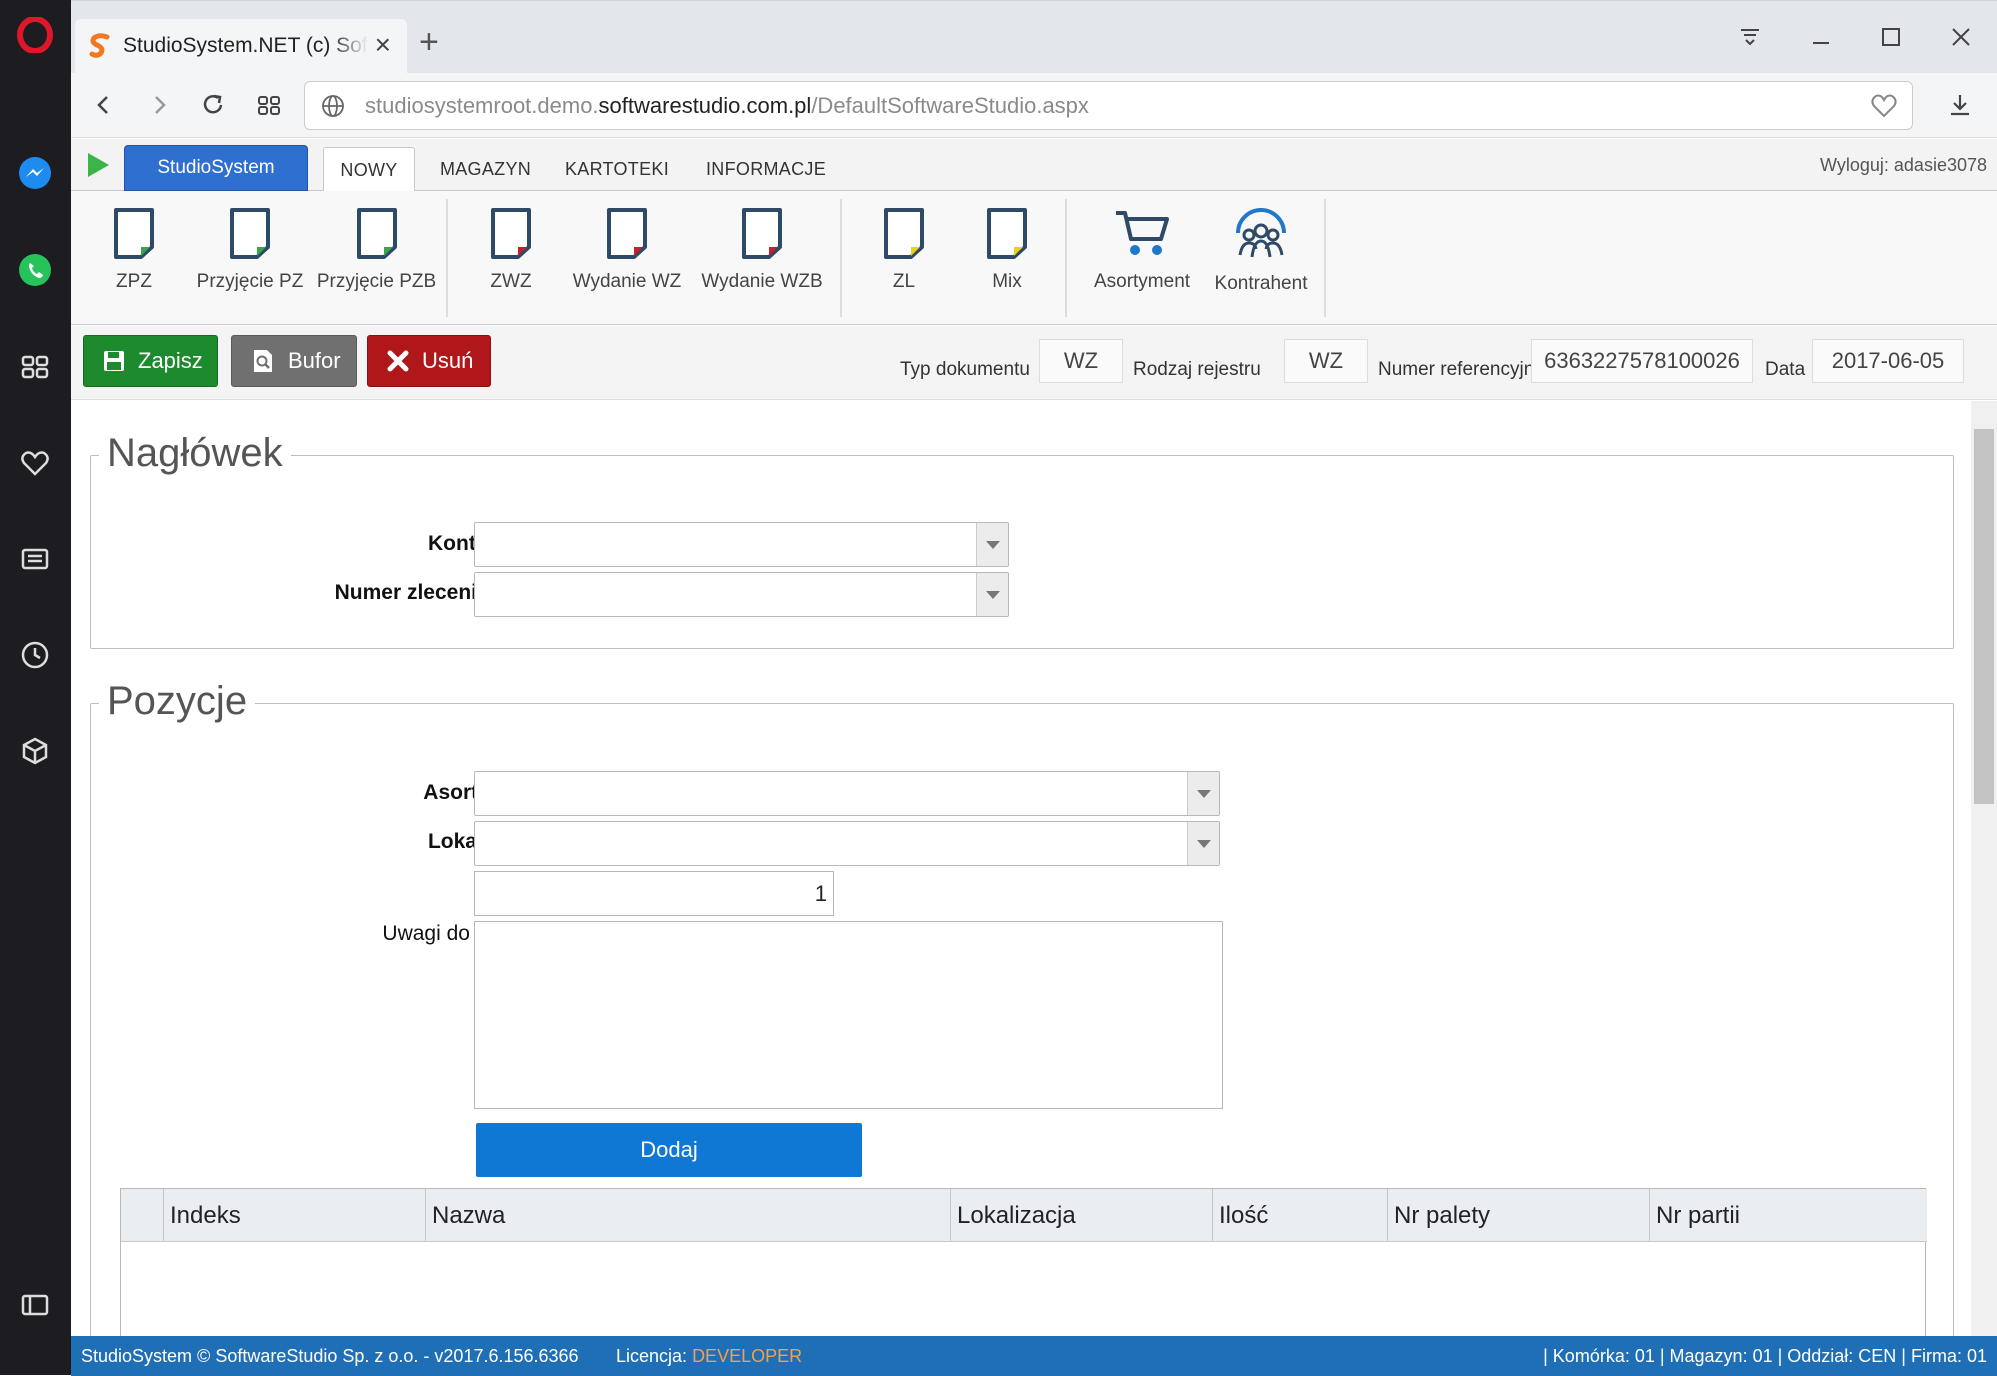 This screenshot has height=1376, width=1997. Describe the element at coordinates (1326, 361) in the screenshot. I see `register-field: WZ` at that location.